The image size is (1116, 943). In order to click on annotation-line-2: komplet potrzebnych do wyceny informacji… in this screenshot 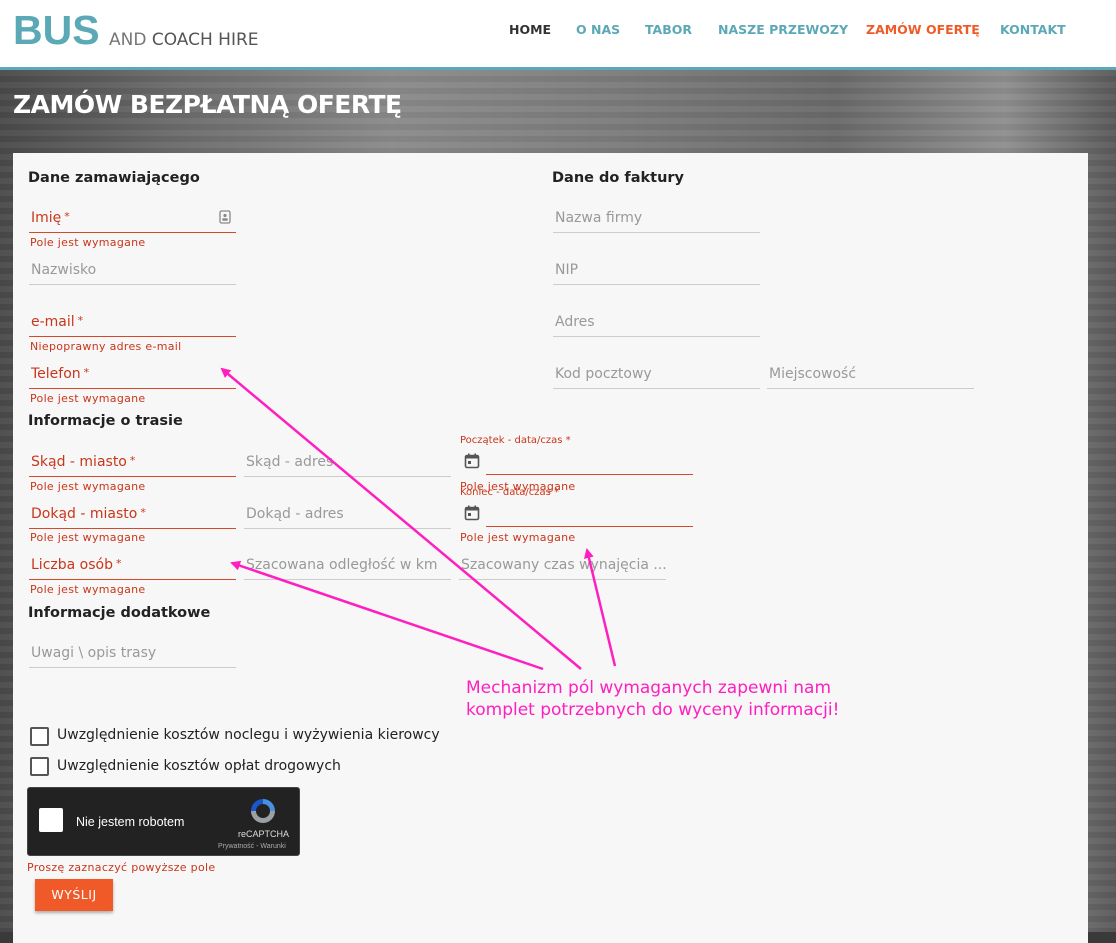, I will do `click(653, 710)`.